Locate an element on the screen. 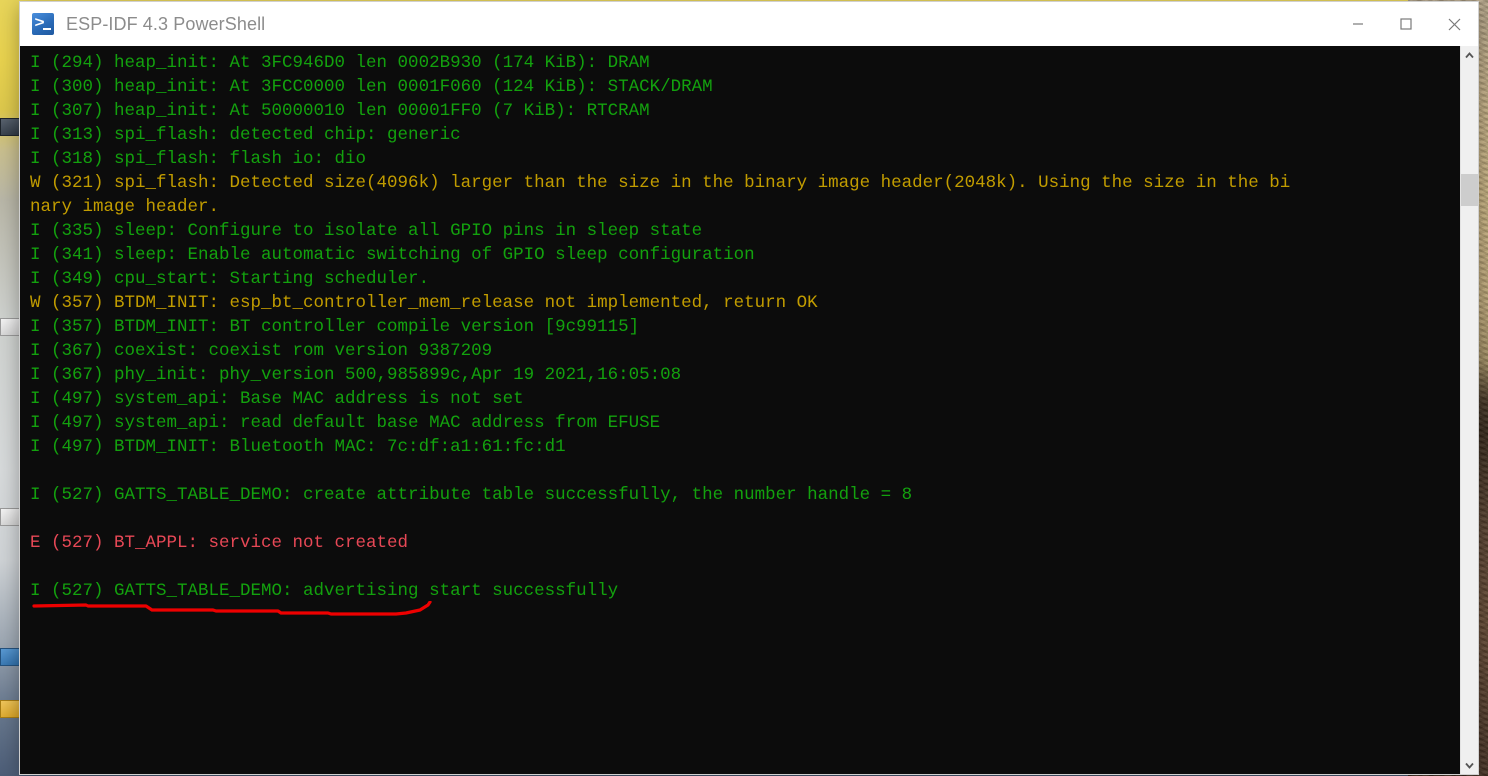 This screenshot has height=776, width=1488. maximize-button is located at coordinates (1406, 24).